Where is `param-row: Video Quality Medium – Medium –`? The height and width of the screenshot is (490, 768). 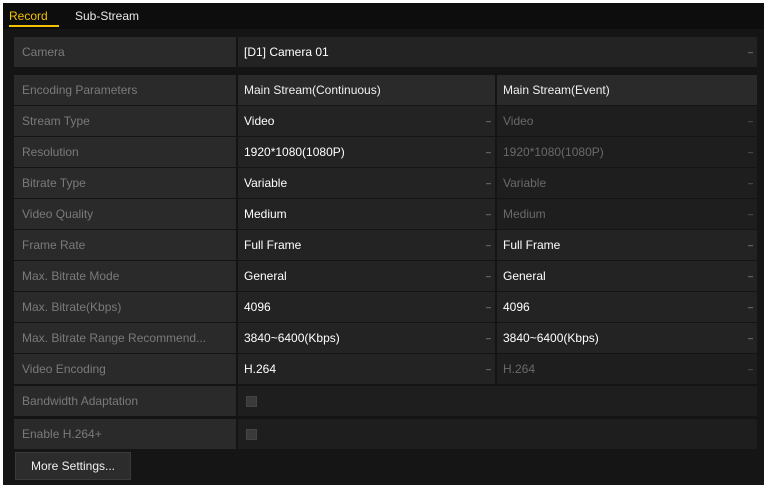
param-row: Video Quality Medium – Medium – is located at coordinates (385, 214).